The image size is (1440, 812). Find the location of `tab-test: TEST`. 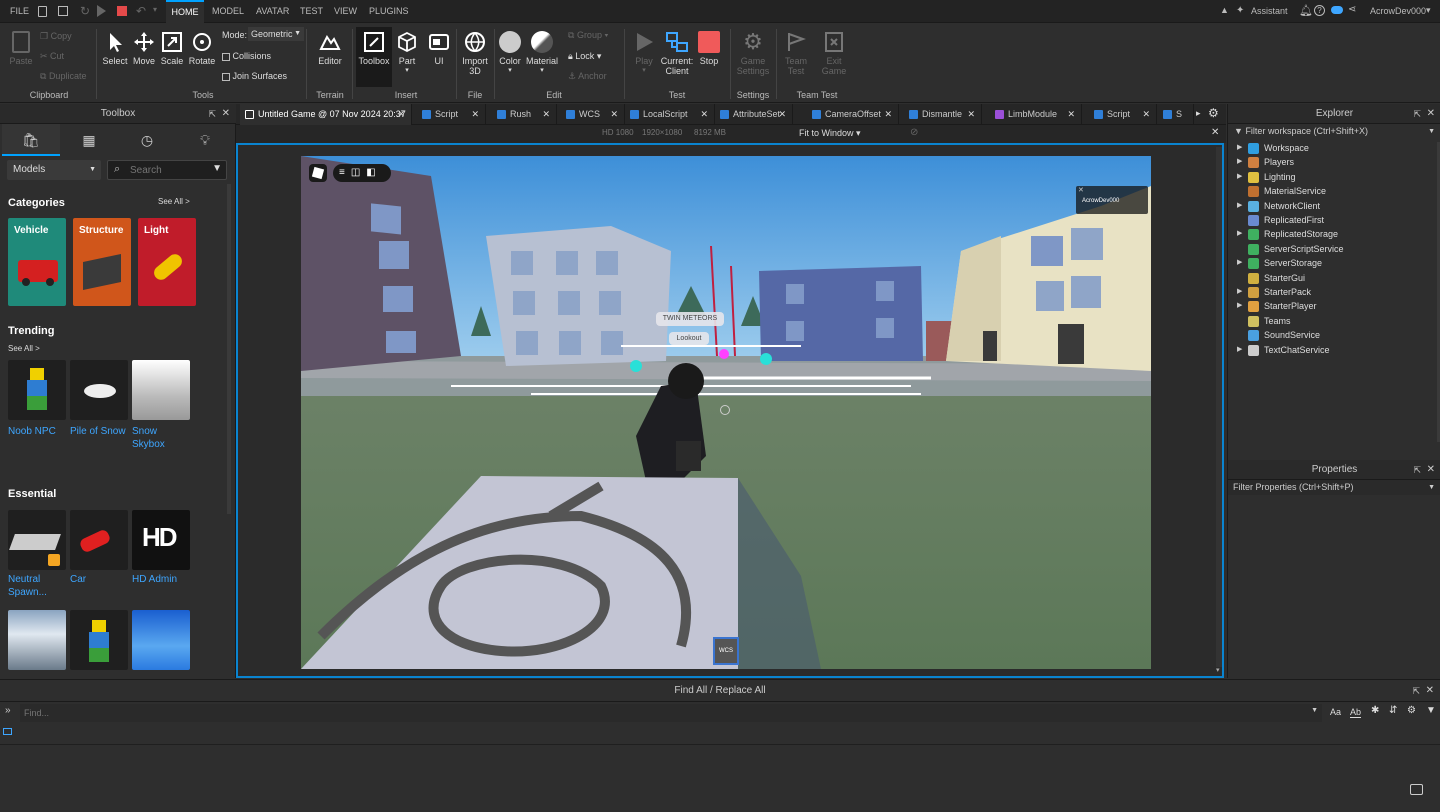

tab-test: TEST is located at coordinates (311, 11).